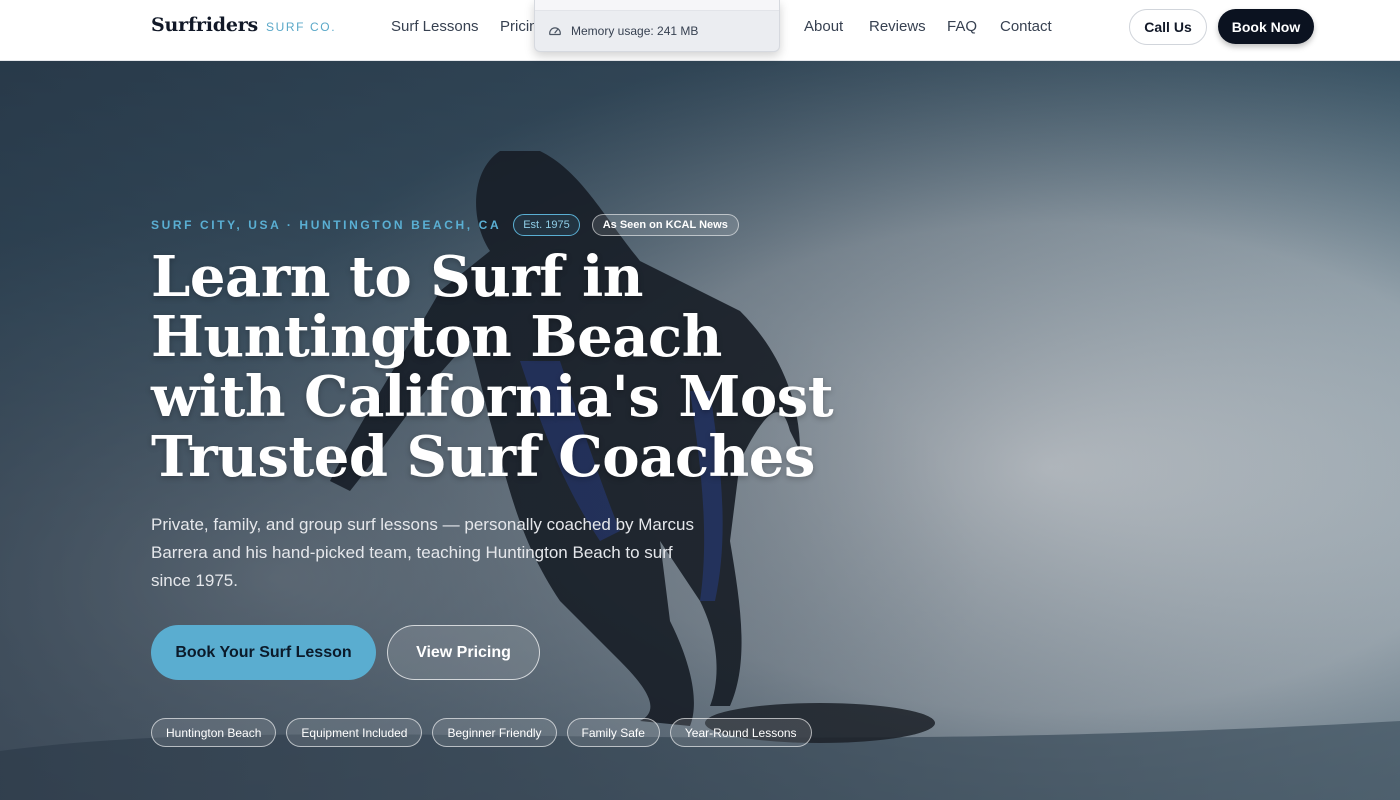 Image resolution: width=1400 pixels, height=800 pixels. What do you see at coordinates (897, 26) in the screenshot?
I see `nav-link-reviews: Reviews` at bounding box center [897, 26].